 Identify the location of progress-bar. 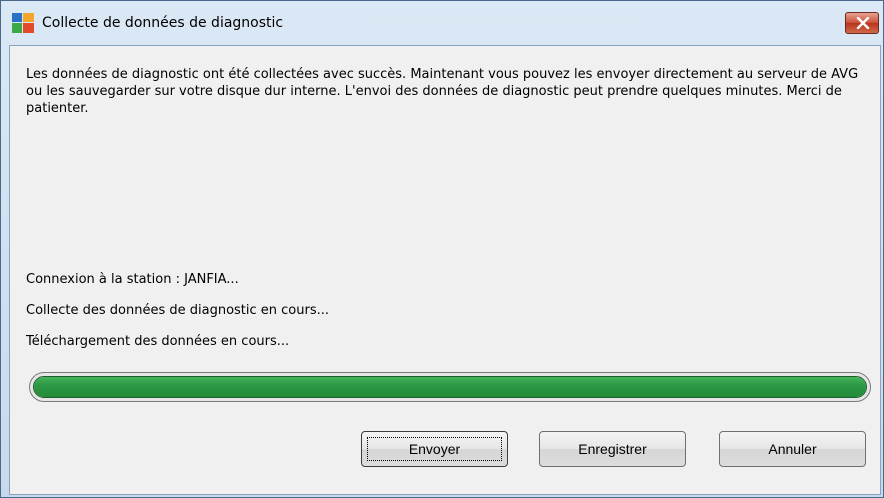
(450, 387).